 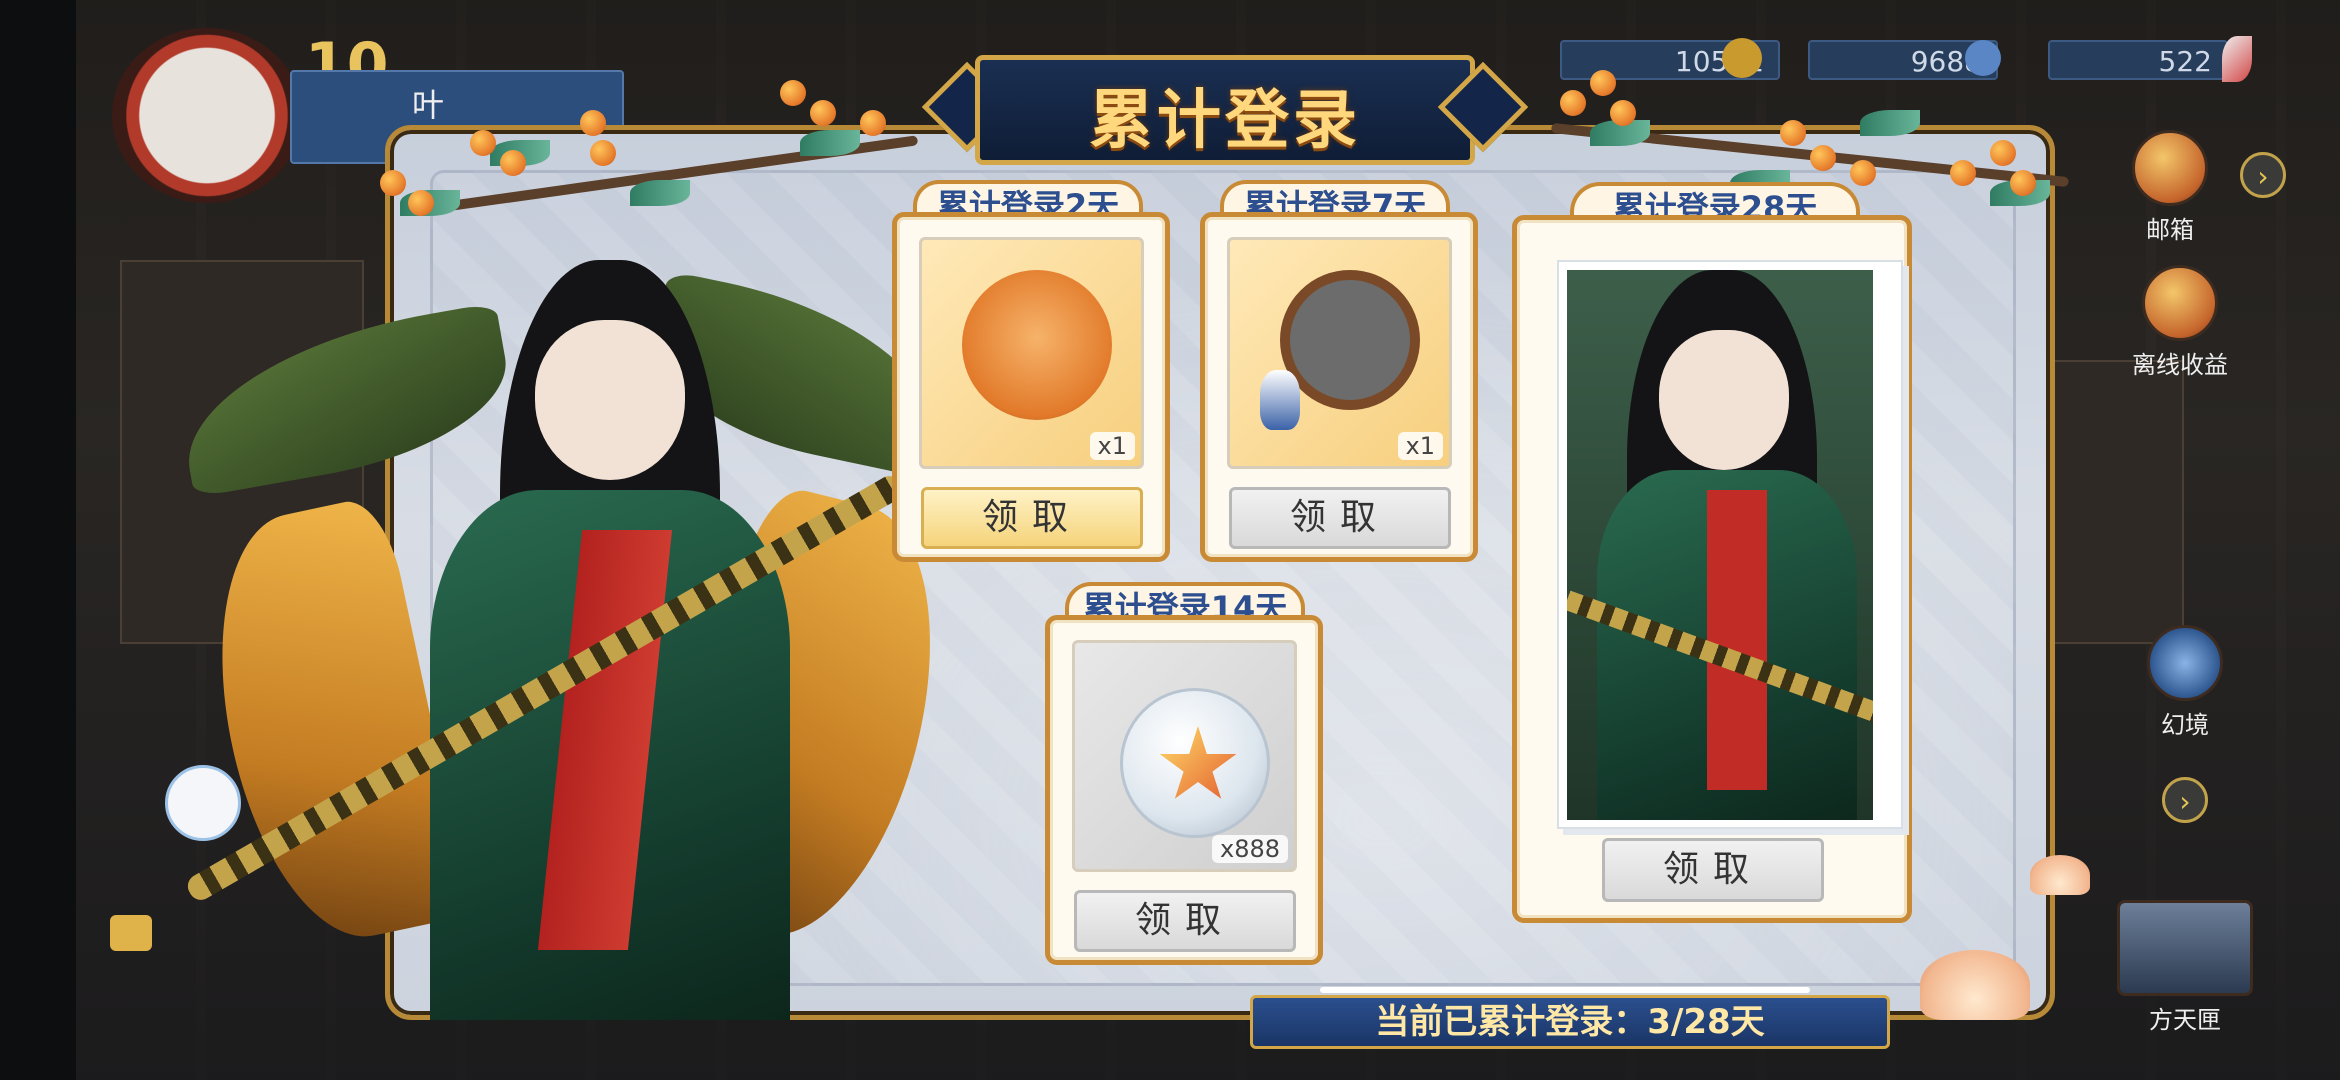 I want to click on reward-item-day28, so click(x=1730, y=544).